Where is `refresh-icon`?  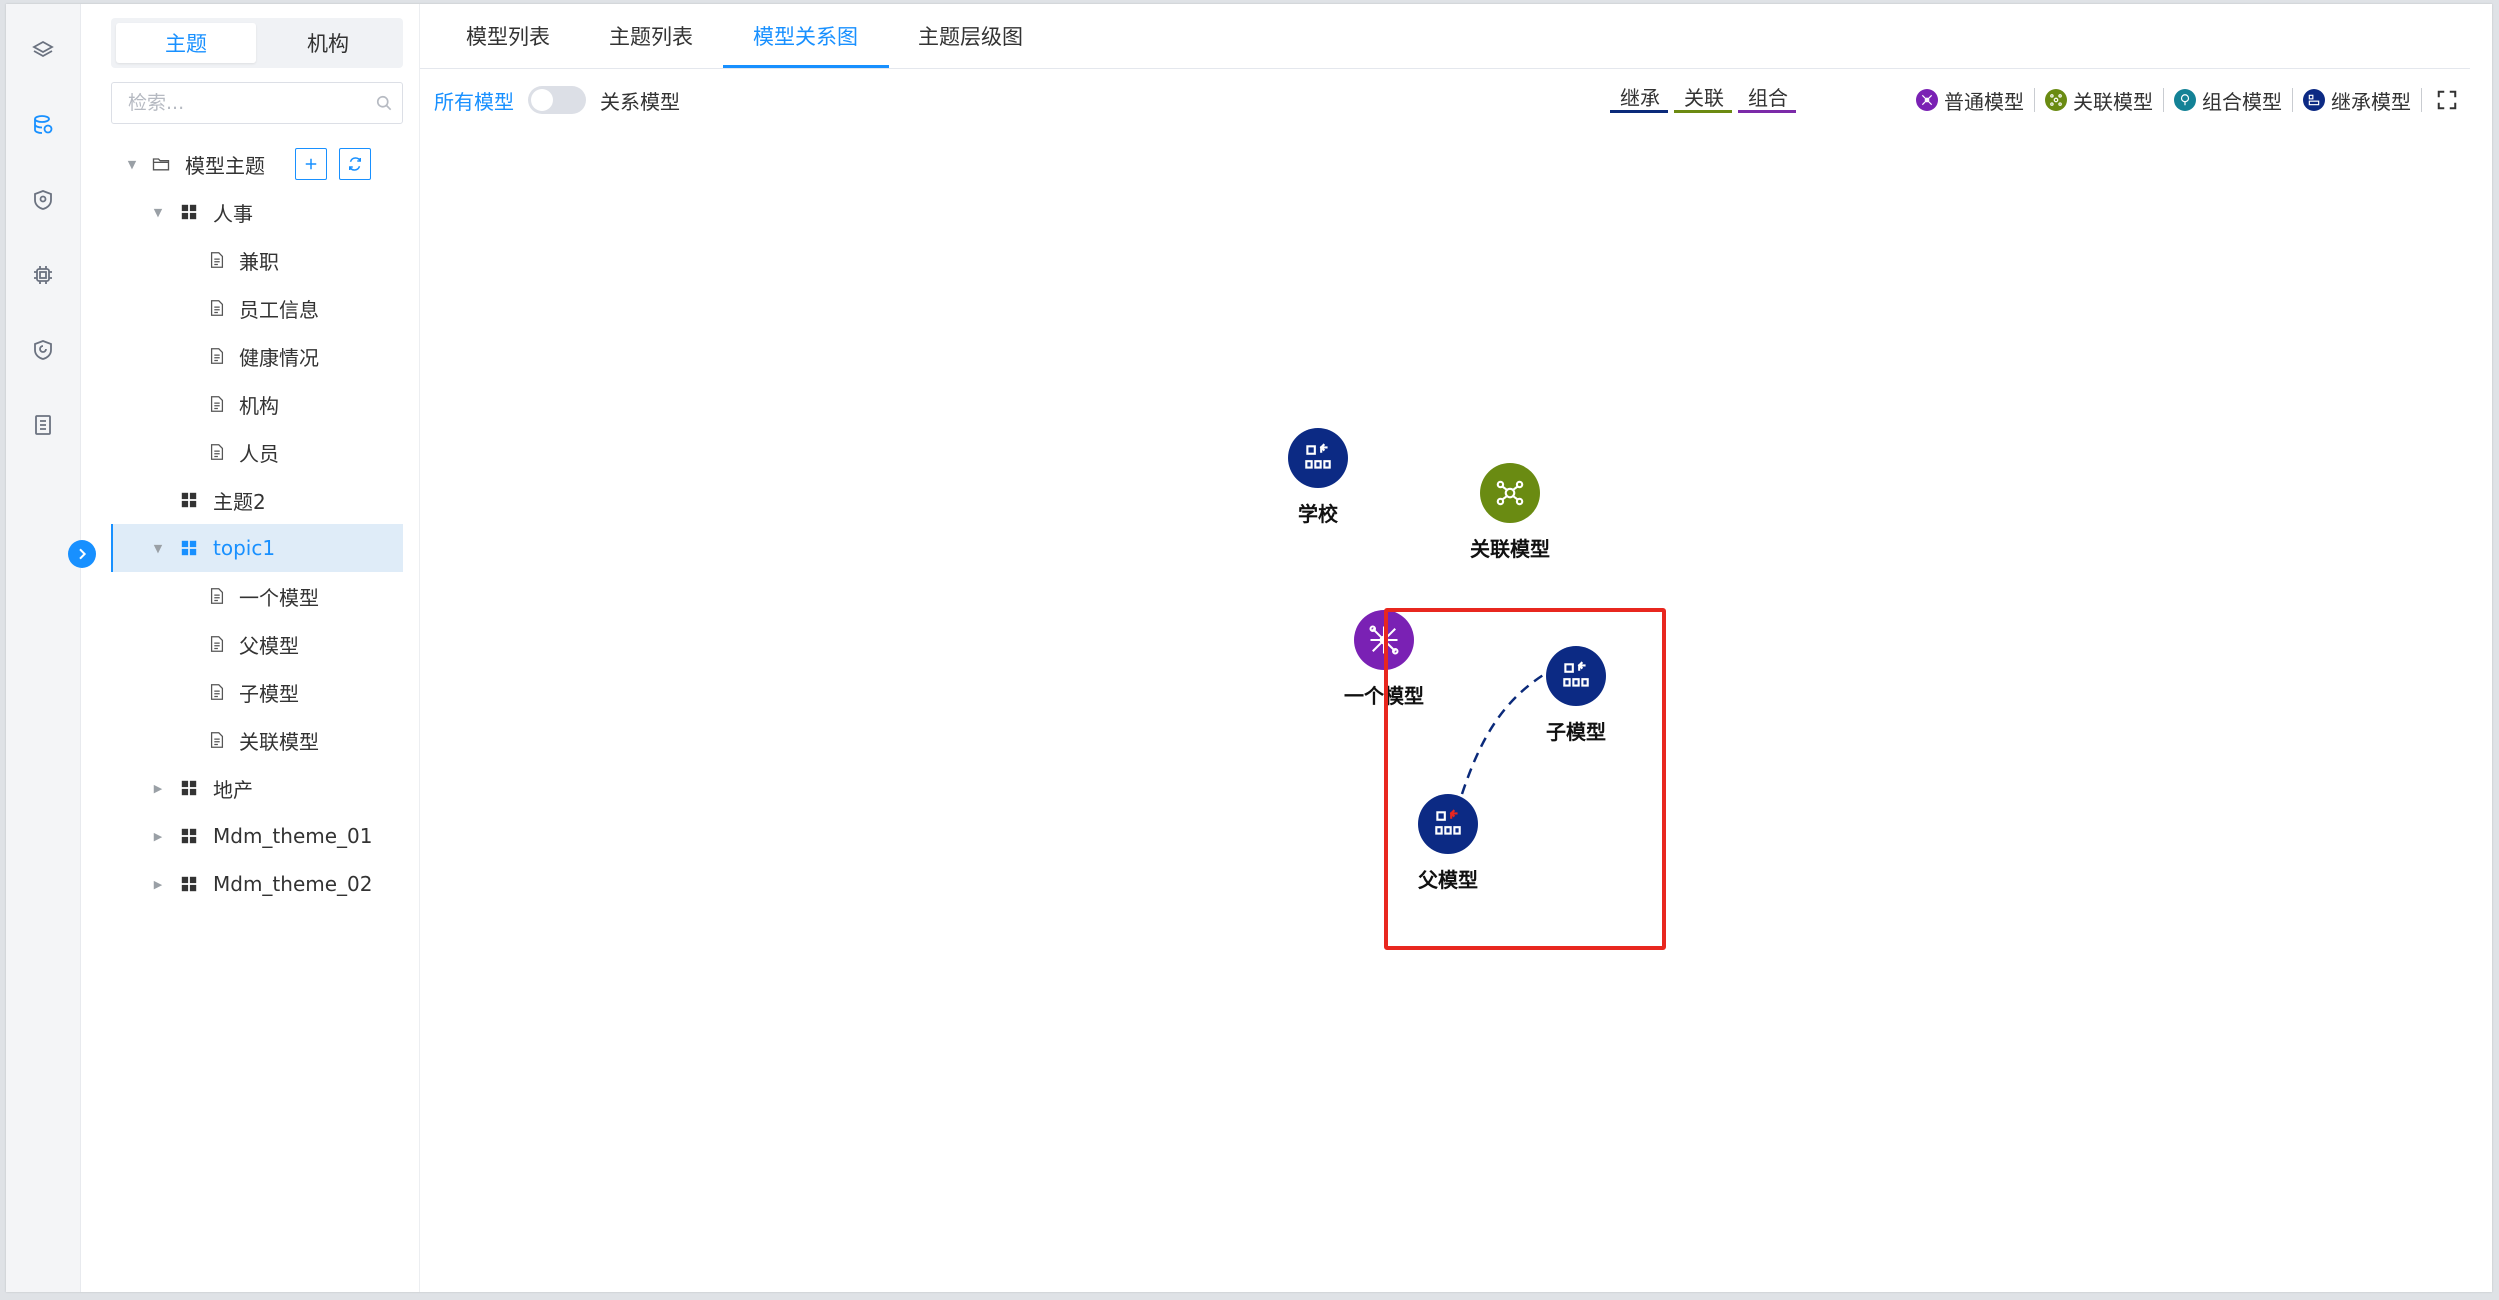
refresh-icon is located at coordinates (355, 164).